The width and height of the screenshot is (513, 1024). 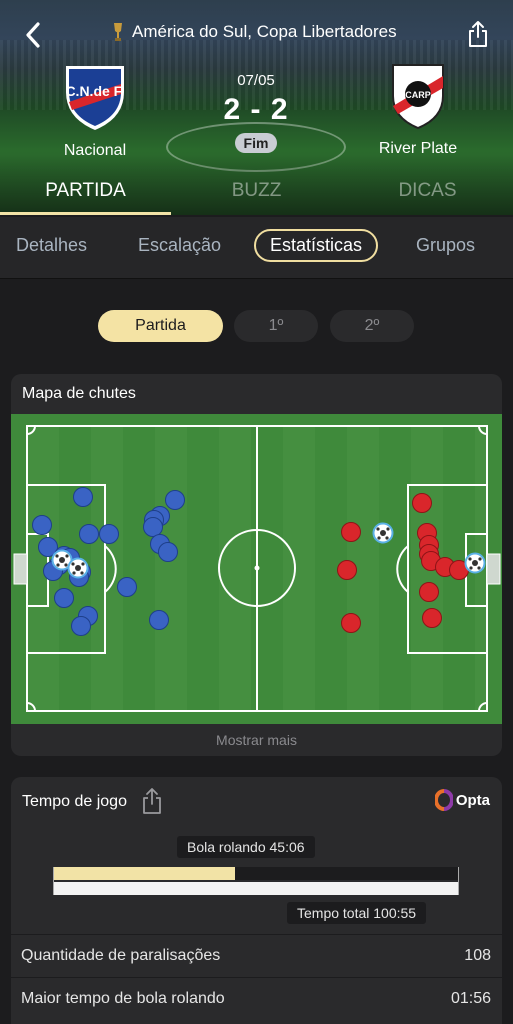 What do you see at coordinates (276, 326) in the screenshot?
I see `period-pill-first-half: 1º` at bounding box center [276, 326].